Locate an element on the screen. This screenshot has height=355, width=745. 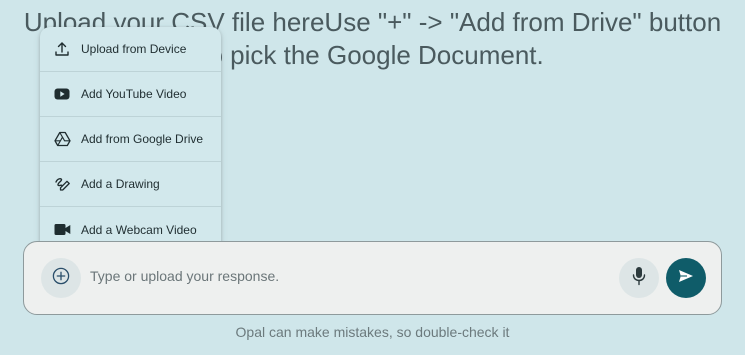
microphone-icon is located at coordinates (639, 278).